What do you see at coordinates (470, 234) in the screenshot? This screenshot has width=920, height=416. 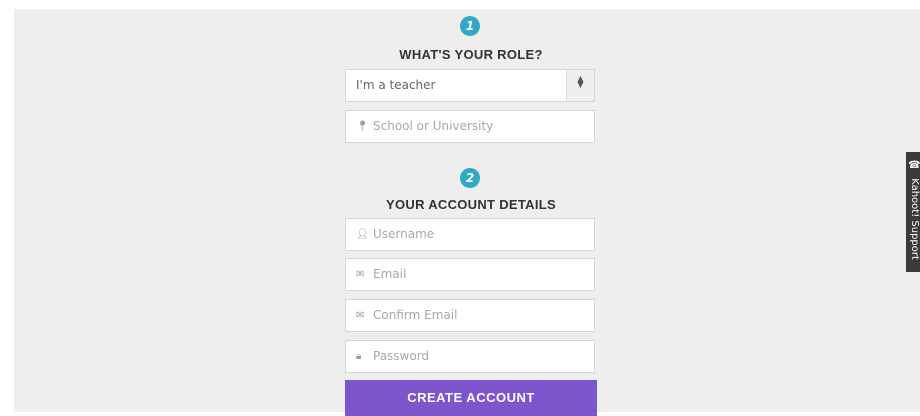 I see `username-input: 👤︎ Username` at bounding box center [470, 234].